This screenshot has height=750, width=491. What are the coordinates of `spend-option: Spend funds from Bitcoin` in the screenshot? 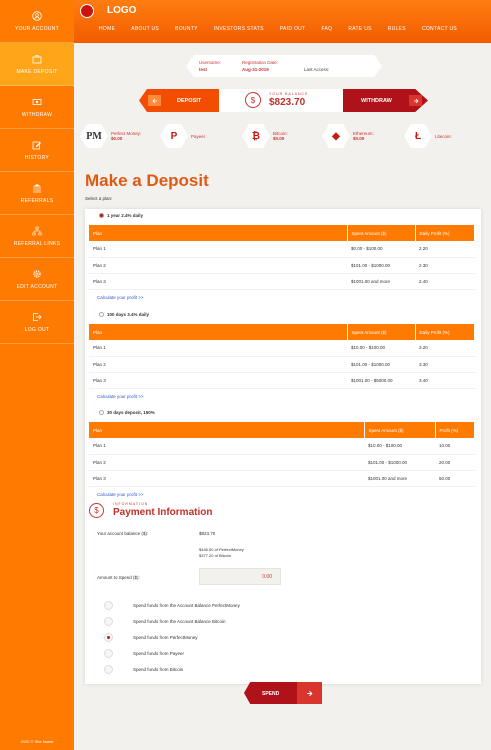 It's located at (143, 669).